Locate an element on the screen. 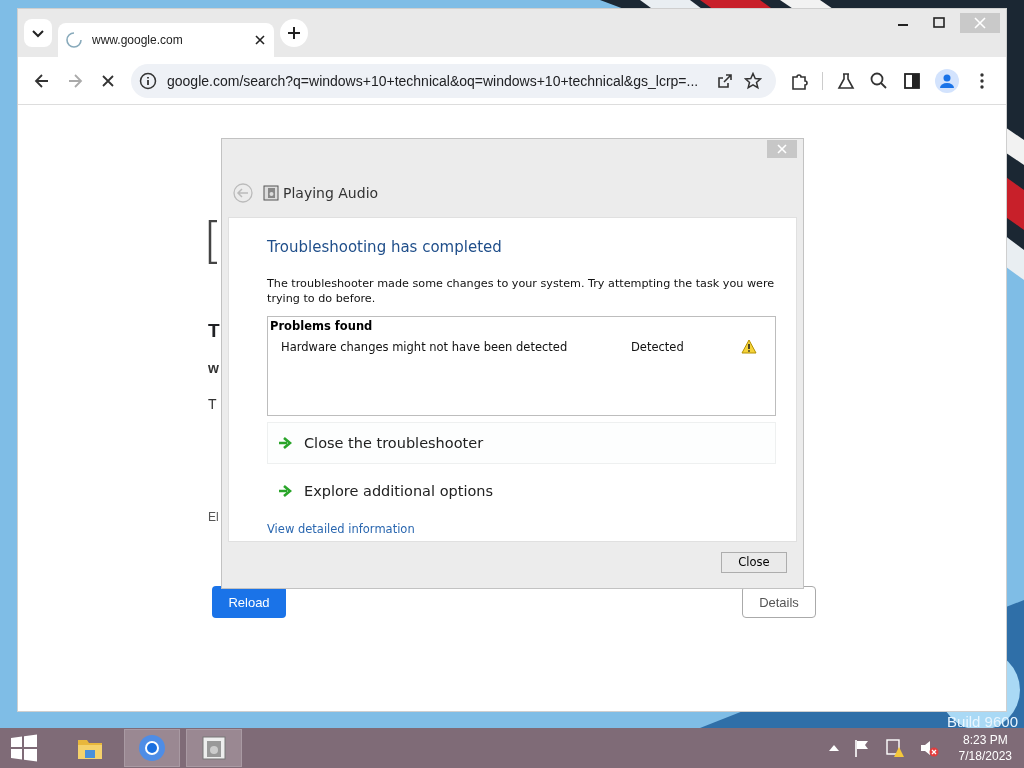  browser-icon is located at coordinates (152, 748).